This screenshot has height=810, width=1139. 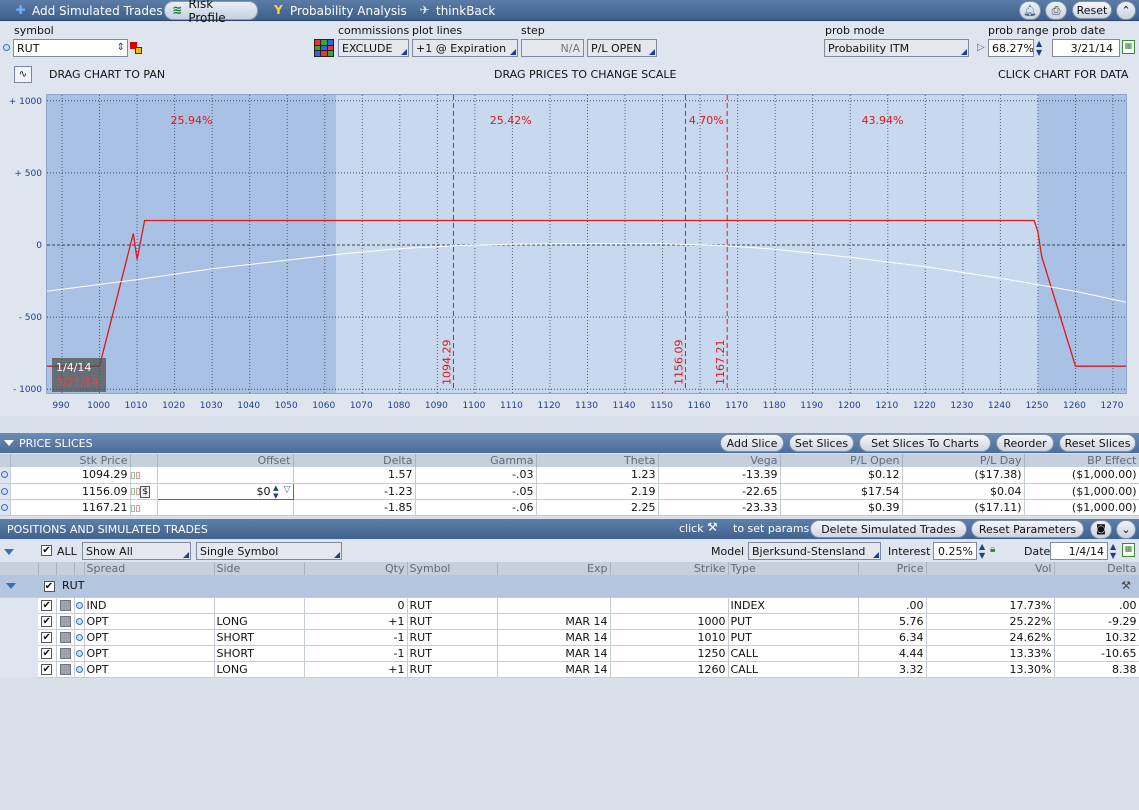 I want to click on offset-spinner-icon: ▲ ▼, so click(x=275, y=491).